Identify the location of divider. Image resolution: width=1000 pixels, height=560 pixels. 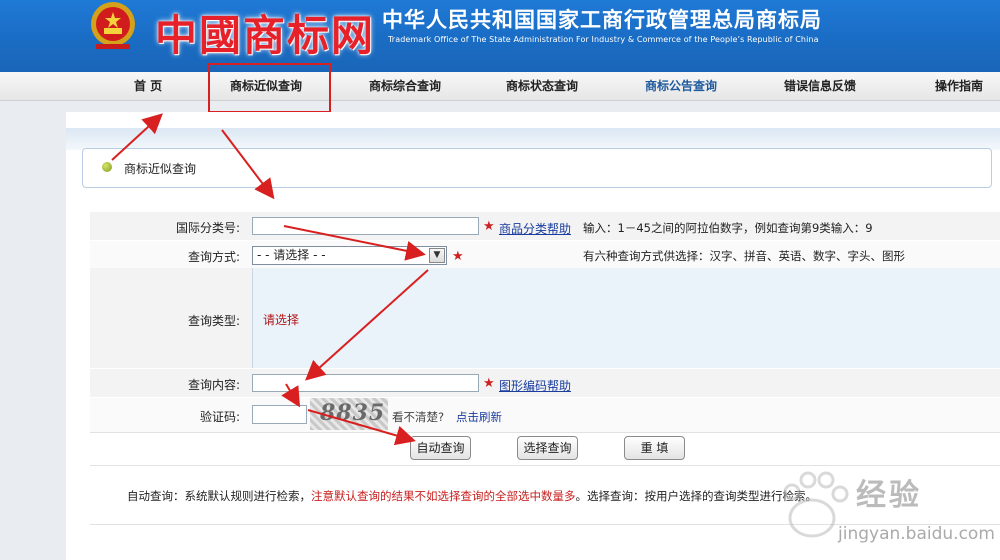
(545, 432).